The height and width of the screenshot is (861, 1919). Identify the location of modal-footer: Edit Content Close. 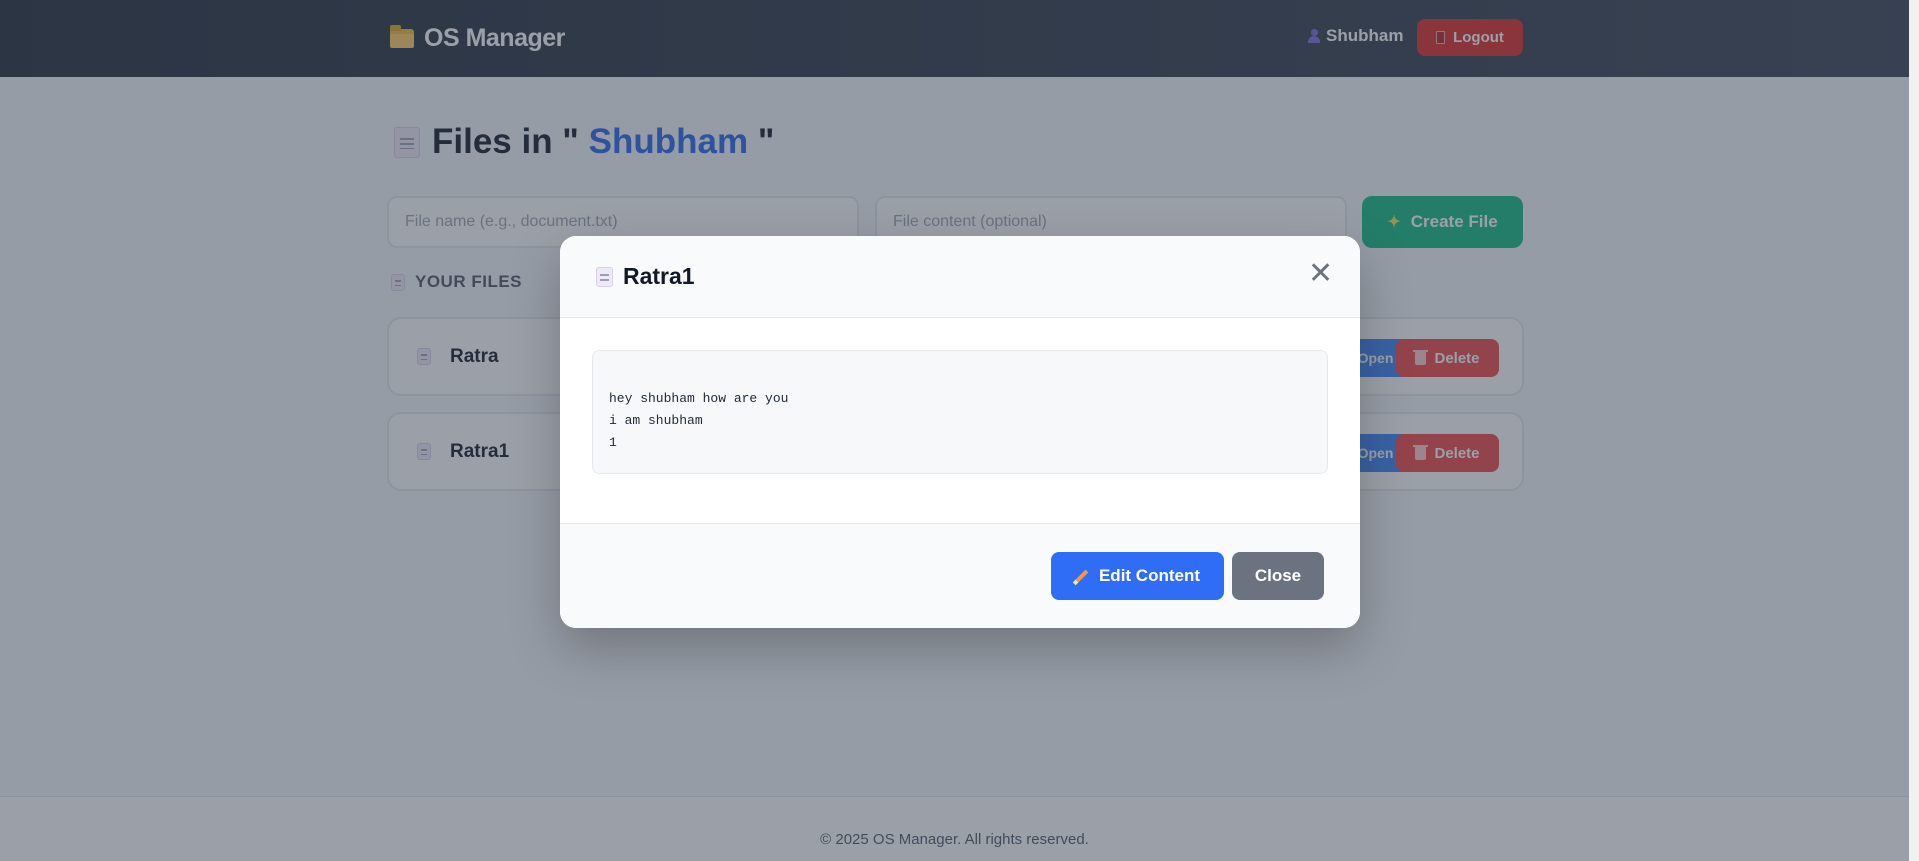
(960, 575).